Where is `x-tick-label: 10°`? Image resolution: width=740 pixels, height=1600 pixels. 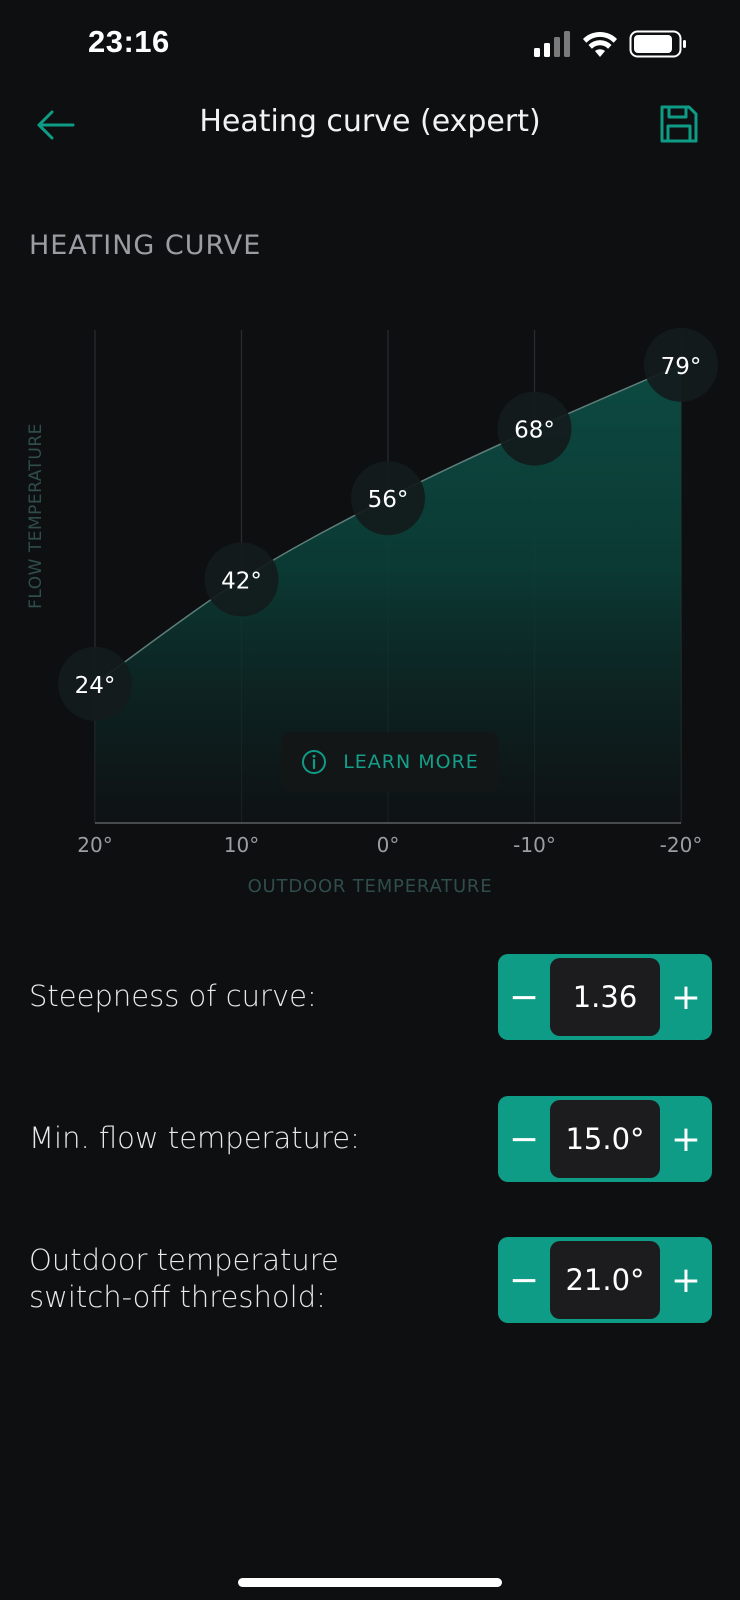 x-tick-label: 10° is located at coordinates (241, 845).